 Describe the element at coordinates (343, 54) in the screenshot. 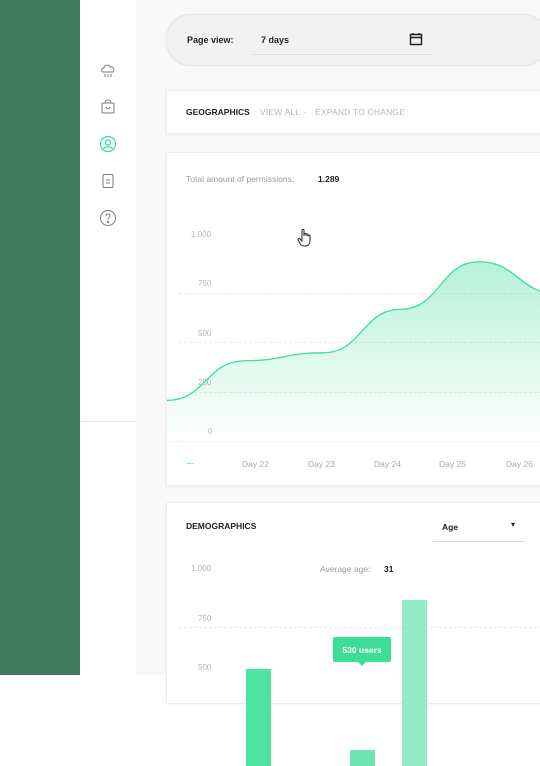

I see `page-view-underline` at that location.